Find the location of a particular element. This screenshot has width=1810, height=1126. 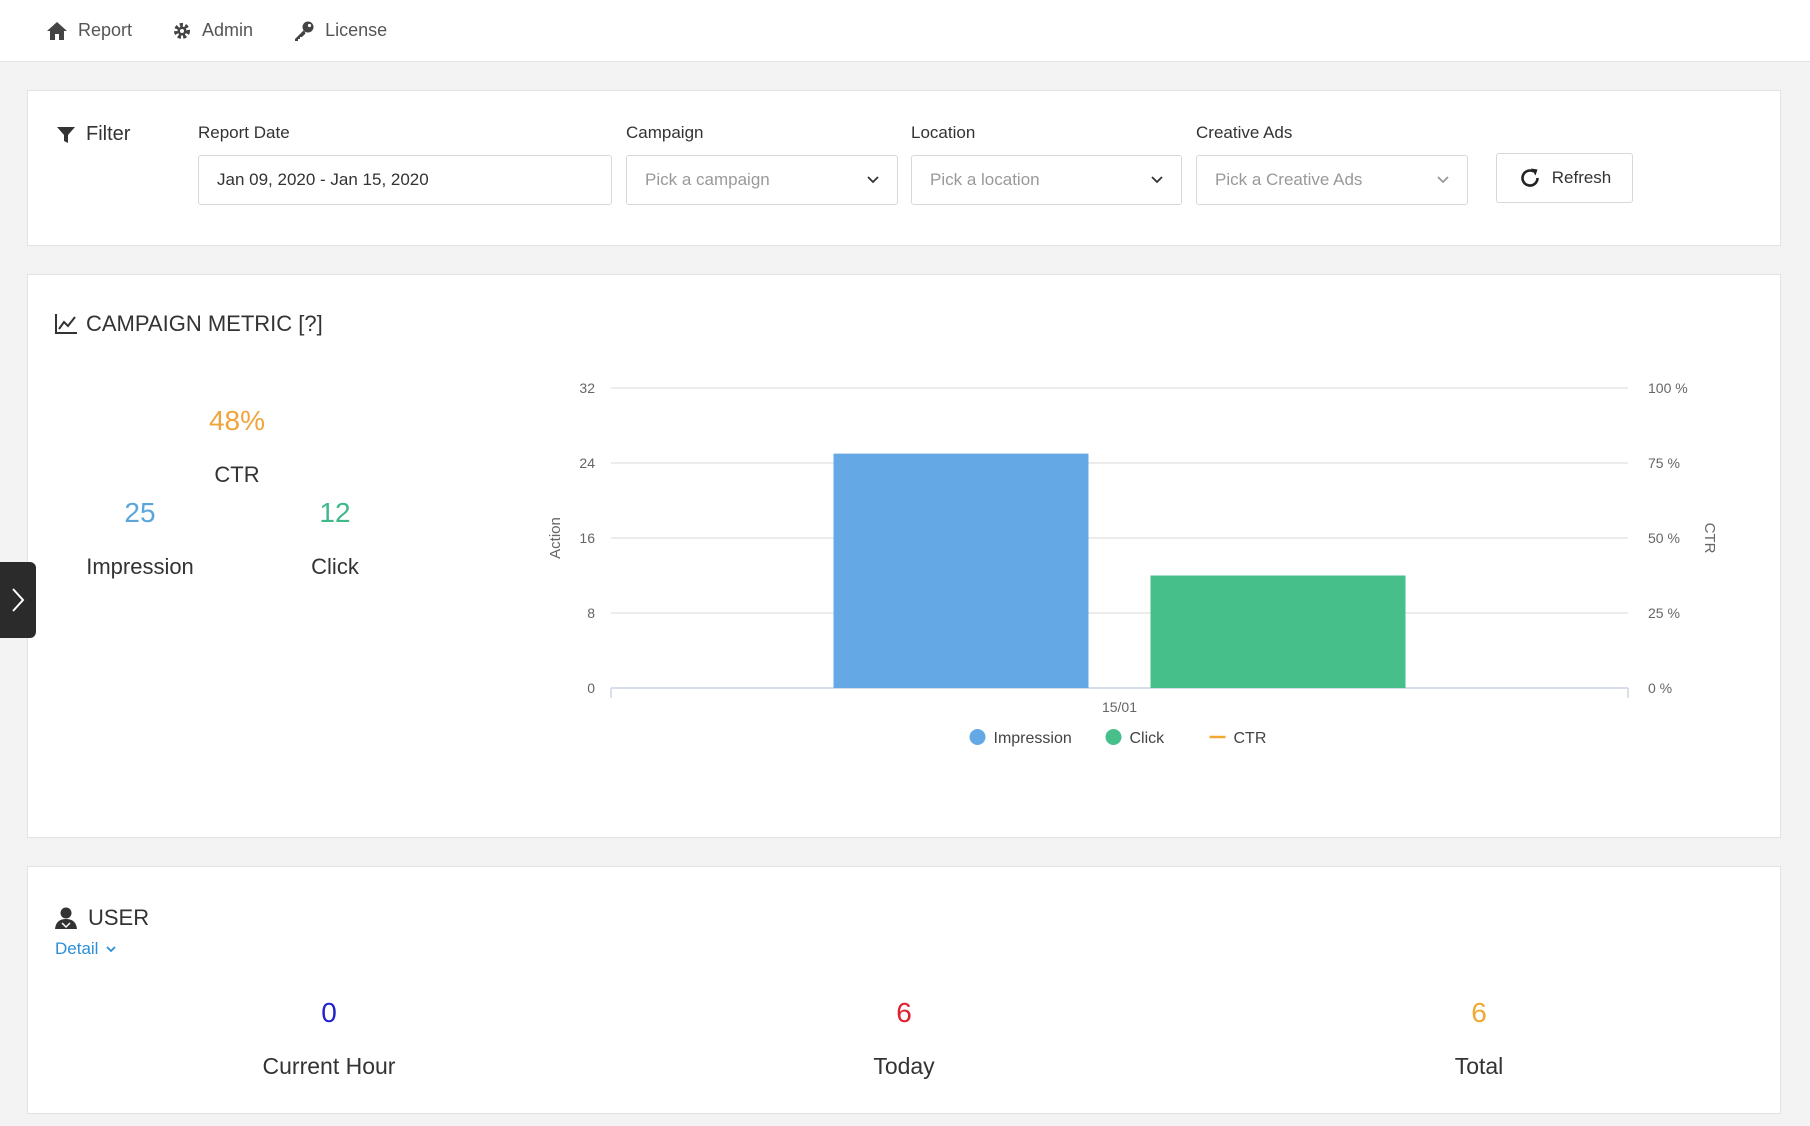

bar-impression is located at coordinates (961, 570).